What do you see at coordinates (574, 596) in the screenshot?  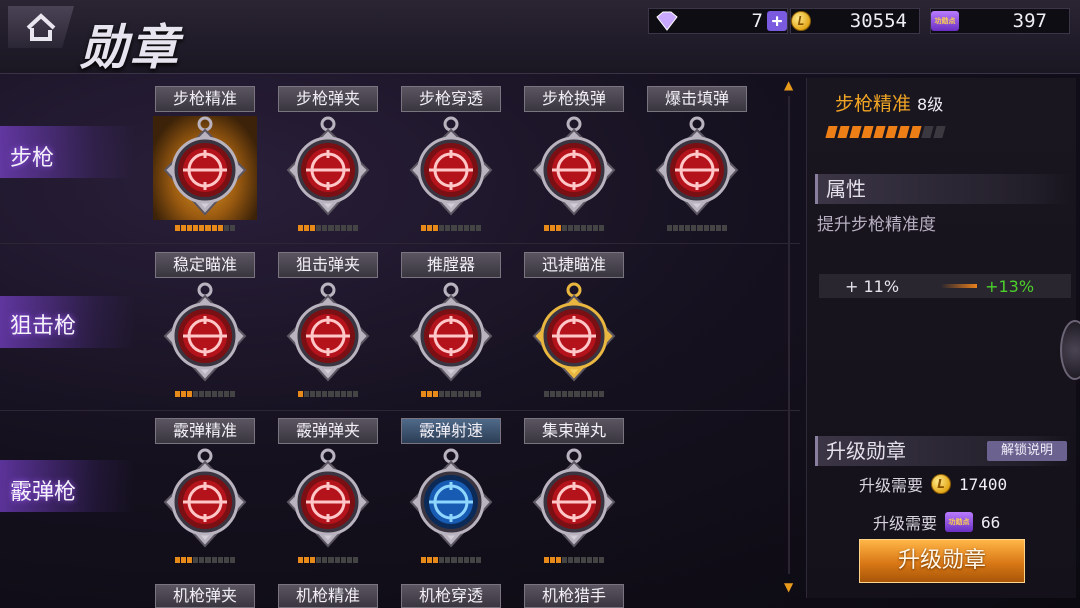 I see `medal-name: 机枪猎手` at bounding box center [574, 596].